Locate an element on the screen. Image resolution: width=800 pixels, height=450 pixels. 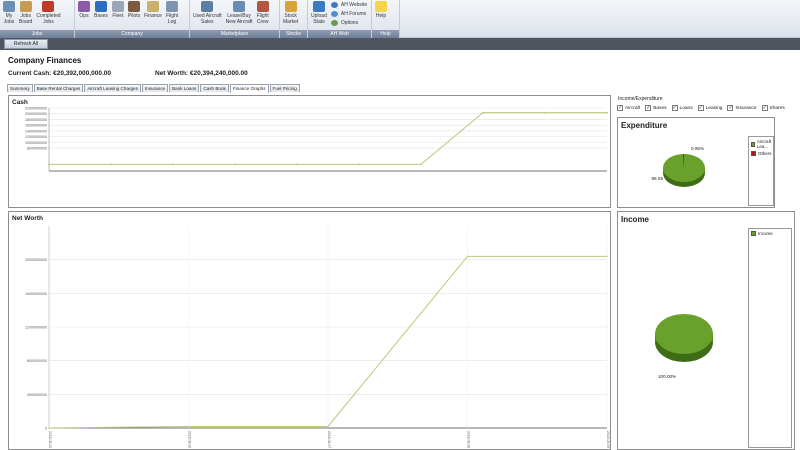
ribbon-button-money: Finance is located at coordinates (153, 9).